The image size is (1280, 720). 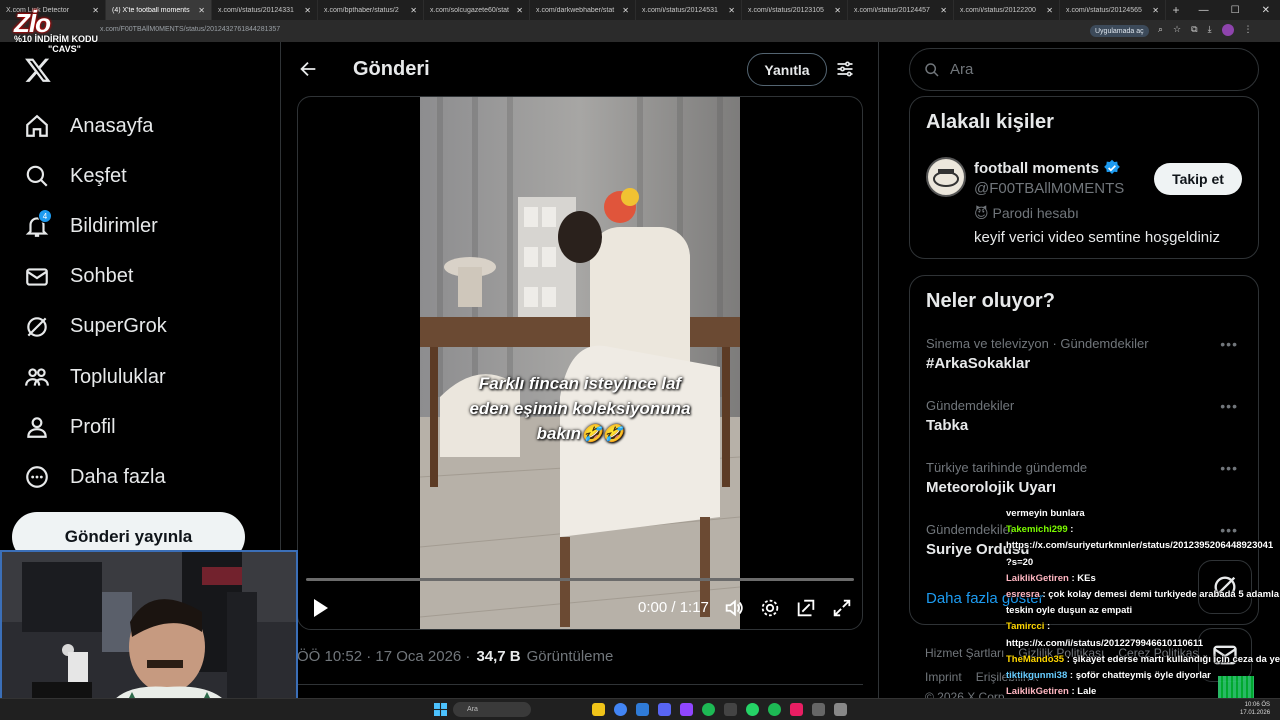 What do you see at coordinates (664, 709) in the screenshot?
I see `discord-icon` at bounding box center [664, 709].